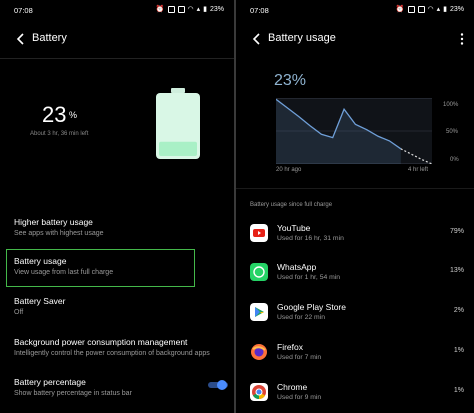 This screenshot has height=413, width=474. Describe the element at coordinates (259, 392) in the screenshot. I see `chrome-icon` at that location.